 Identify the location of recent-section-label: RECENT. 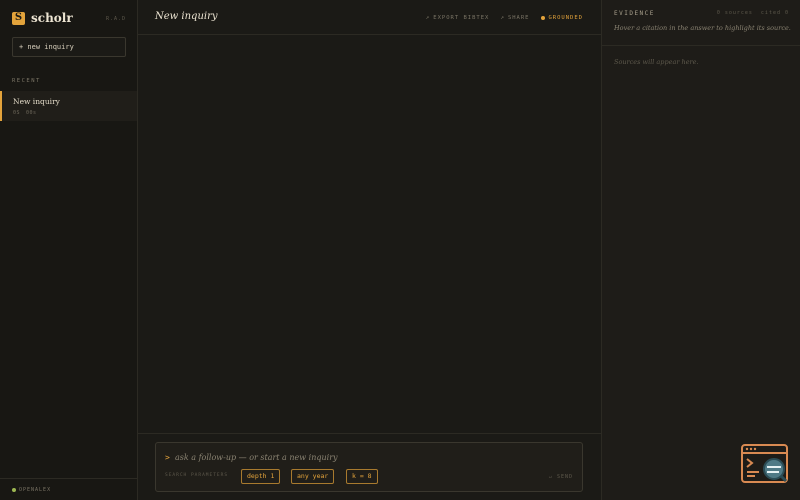
(26, 81).